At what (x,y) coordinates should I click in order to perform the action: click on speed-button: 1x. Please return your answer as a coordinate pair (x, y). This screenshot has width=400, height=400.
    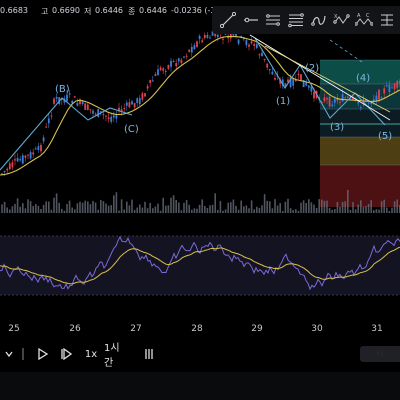
    Looking at the image, I should click on (91, 354).